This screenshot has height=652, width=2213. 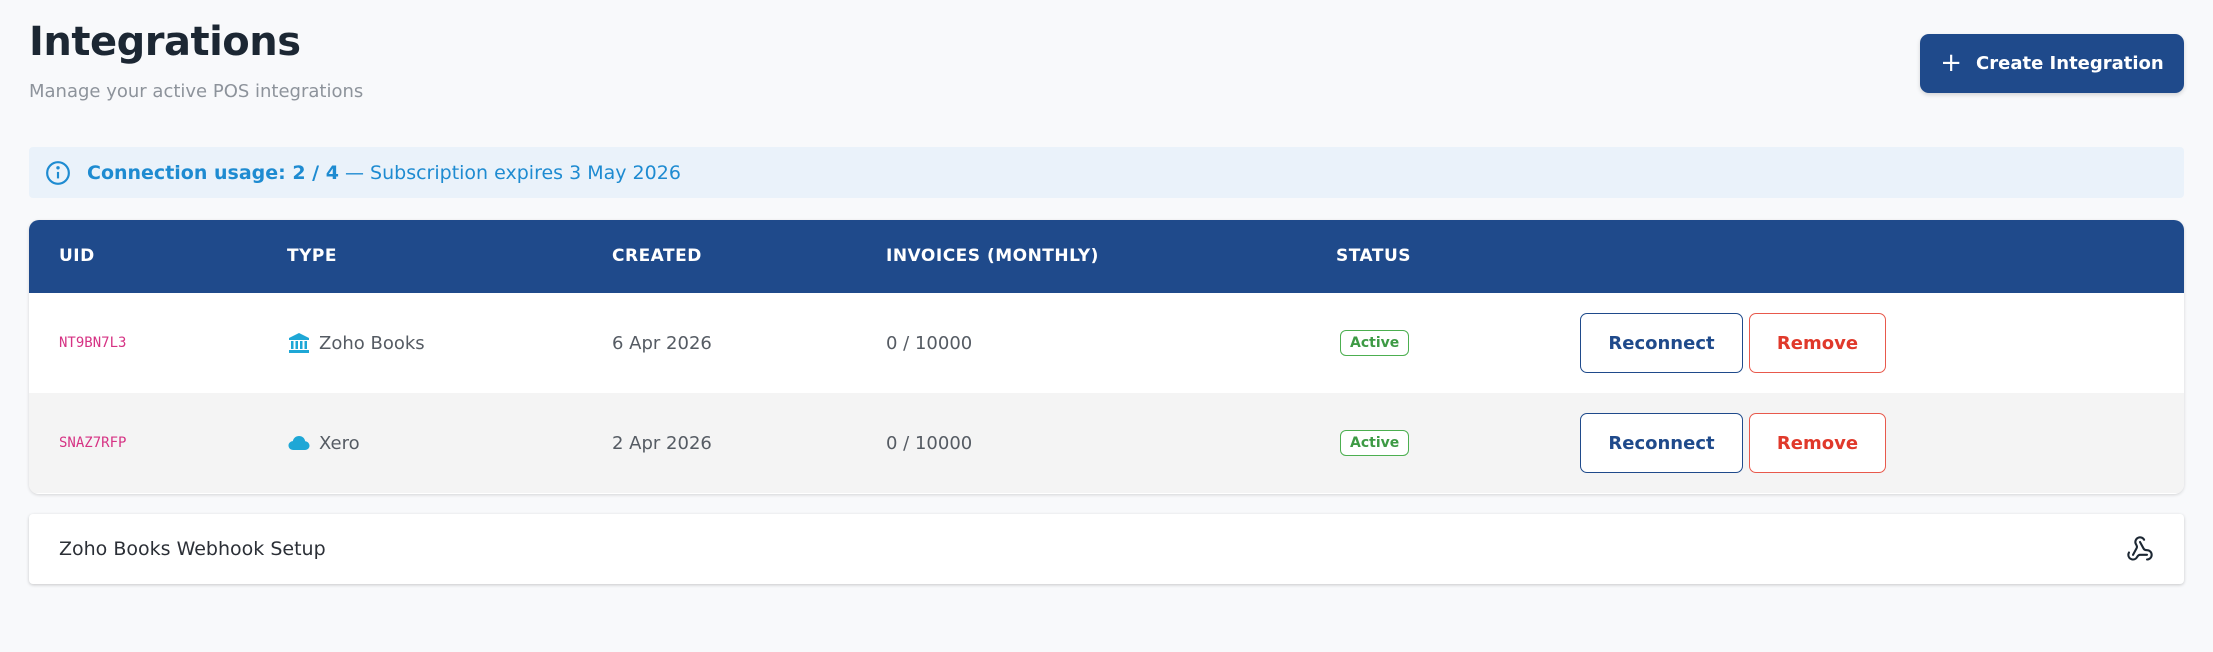 What do you see at coordinates (372, 343) in the screenshot?
I see `type-label: Zoho Books` at bounding box center [372, 343].